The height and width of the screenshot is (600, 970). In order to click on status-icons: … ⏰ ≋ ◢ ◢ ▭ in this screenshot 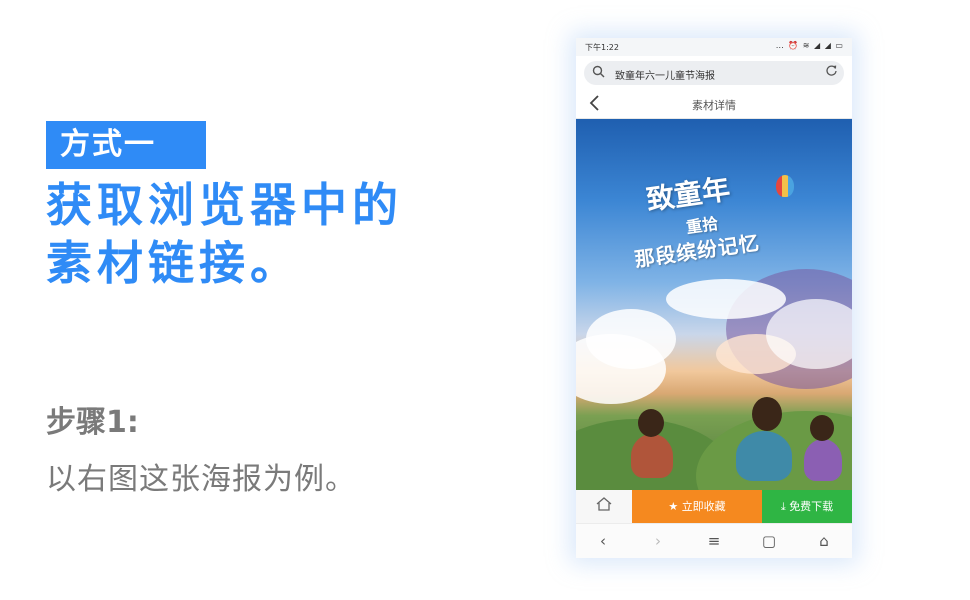, I will do `click(809, 45)`.